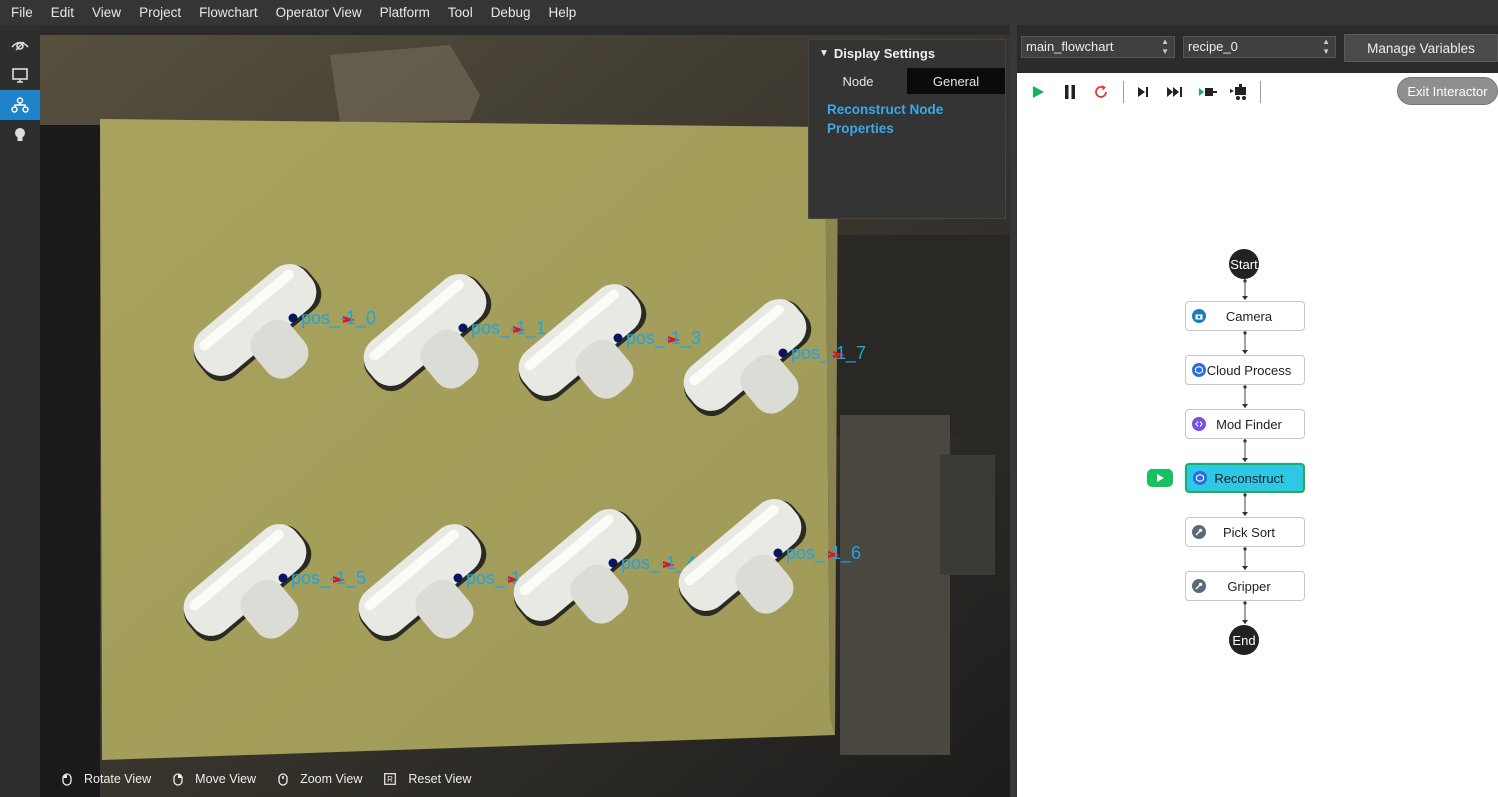 This screenshot has width=1498, height=797. I want to click on hint-rotate: Rotate View, so click(106, 779).